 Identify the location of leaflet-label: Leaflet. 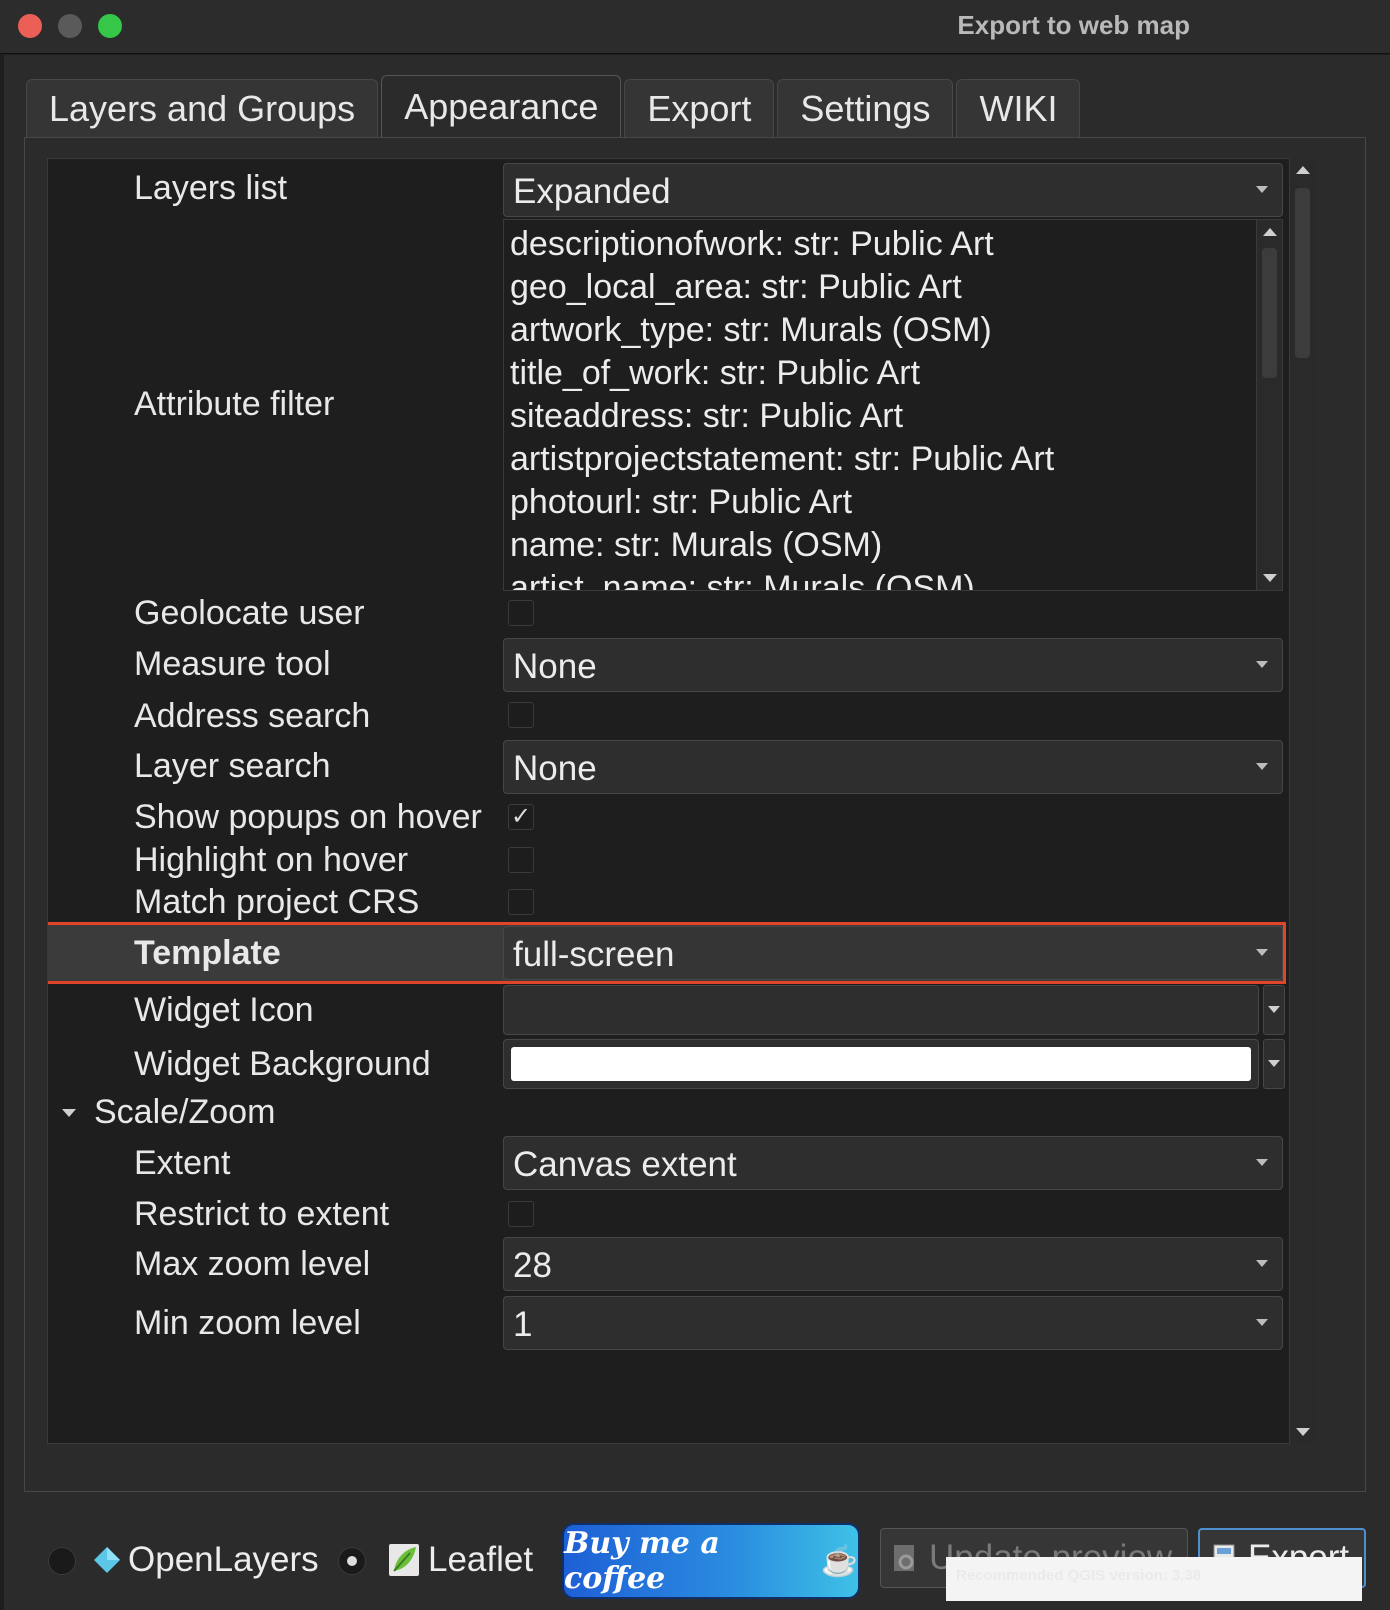
(480, 1560).